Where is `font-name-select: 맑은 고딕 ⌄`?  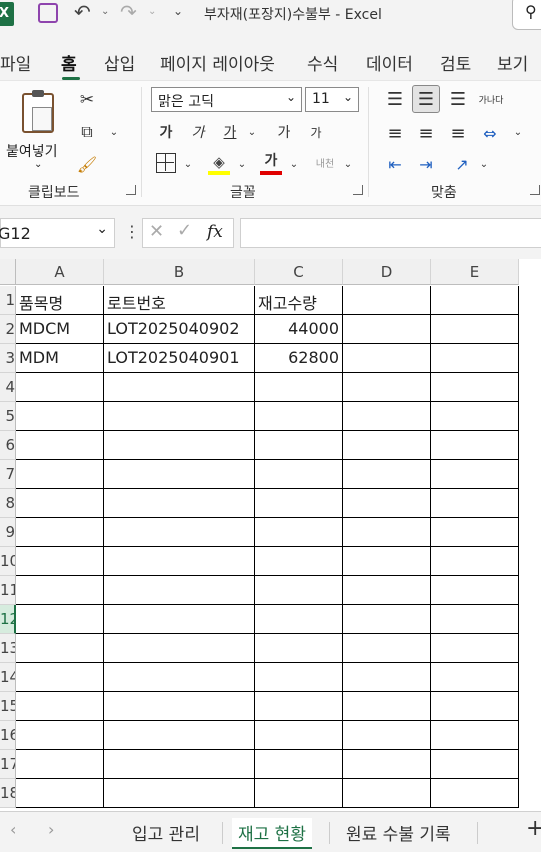 font-name-select: 맑은 고딕 ⌄ is located at coordinates (226, 99).